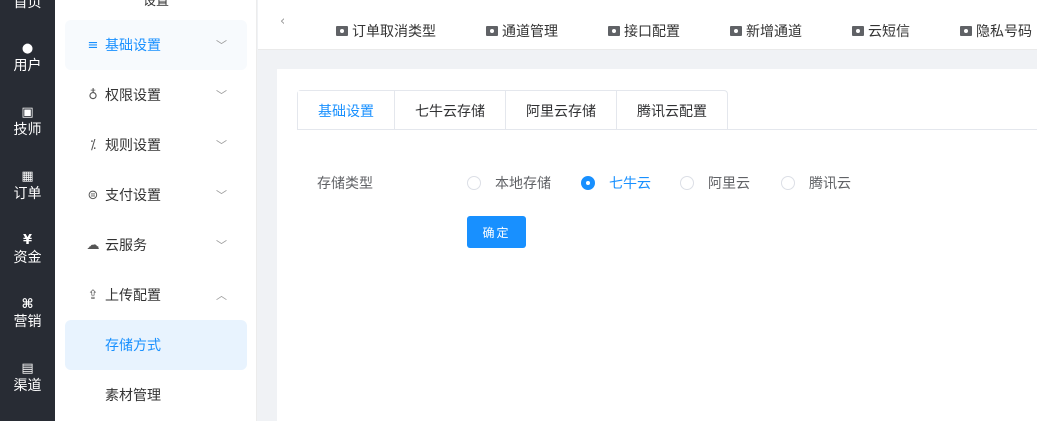 This screenshot has width=1037, height=421. What do you see at coordinates (496, 232) in the screenshot?
I see `confirm-button: 确定` at bounding box center [496, 232].